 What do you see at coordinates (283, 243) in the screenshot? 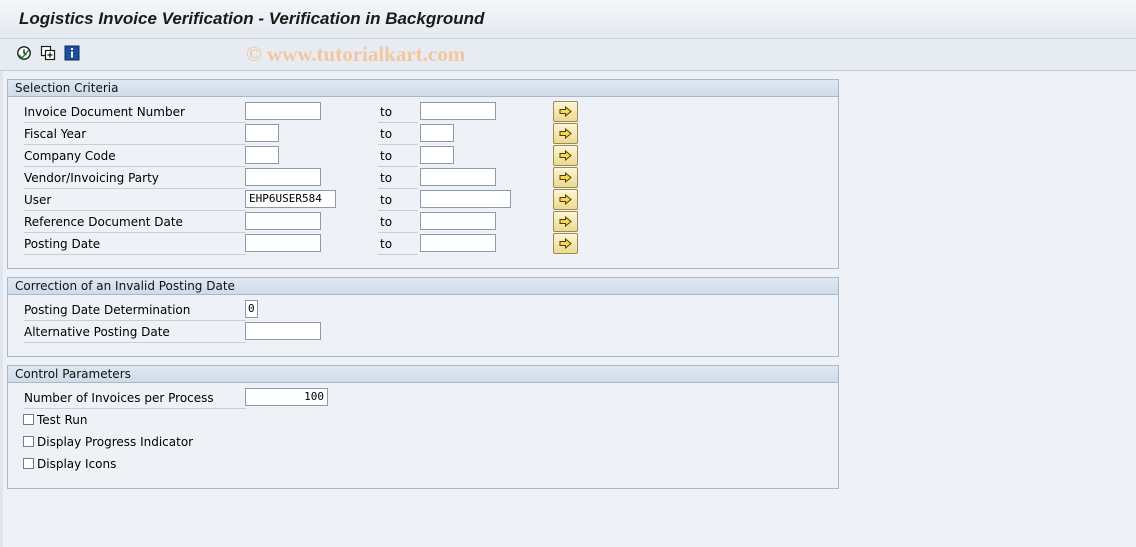
I see `posting-date-from-input` at bounding box center [283, 243].